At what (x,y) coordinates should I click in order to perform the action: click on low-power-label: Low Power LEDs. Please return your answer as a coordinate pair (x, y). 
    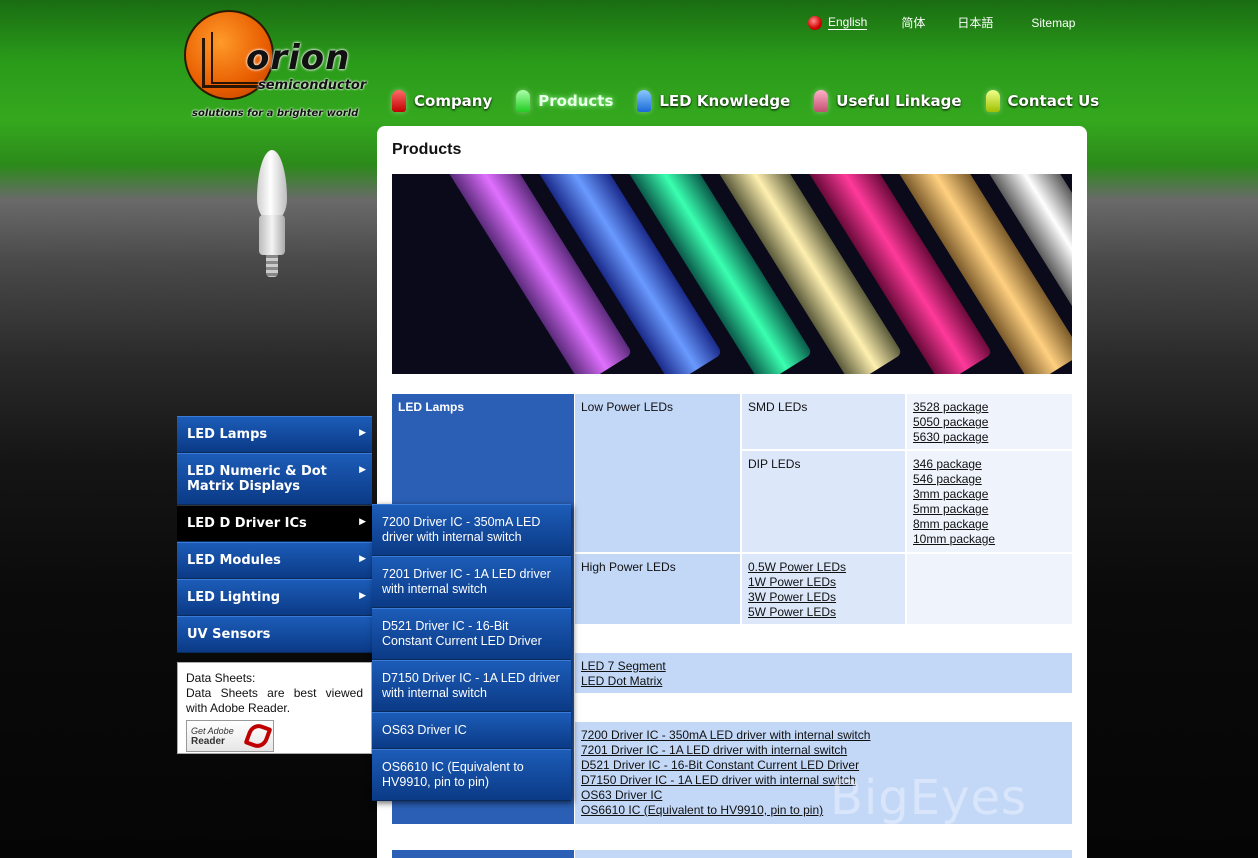
    Looking at the image, I should click on (627, 407).